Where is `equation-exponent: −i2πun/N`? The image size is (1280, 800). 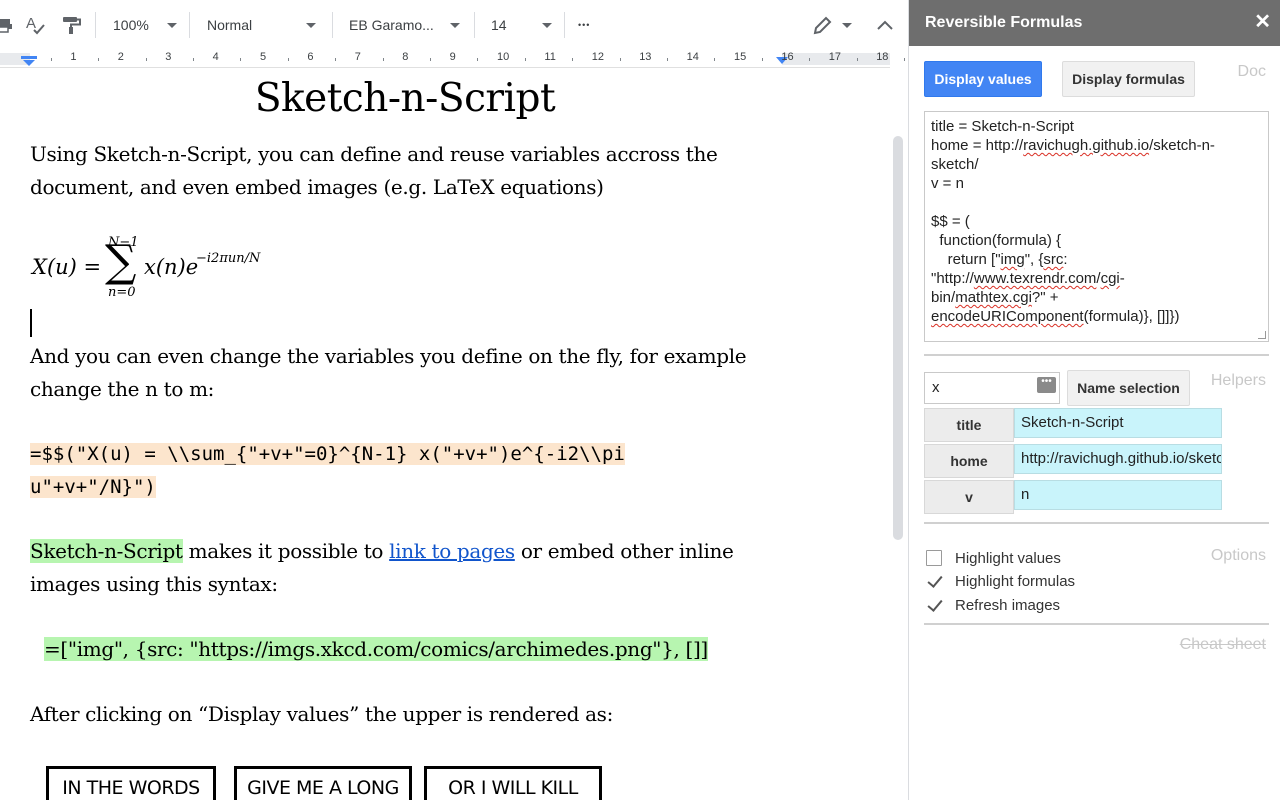 equation-exponent: −i2πun/N is located at coordinates (228, 258).